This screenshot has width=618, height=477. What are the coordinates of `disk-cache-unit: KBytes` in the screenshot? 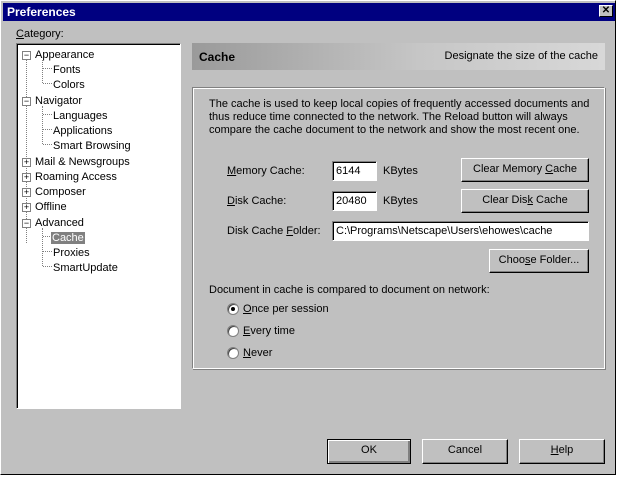 It's located at (400, 201).